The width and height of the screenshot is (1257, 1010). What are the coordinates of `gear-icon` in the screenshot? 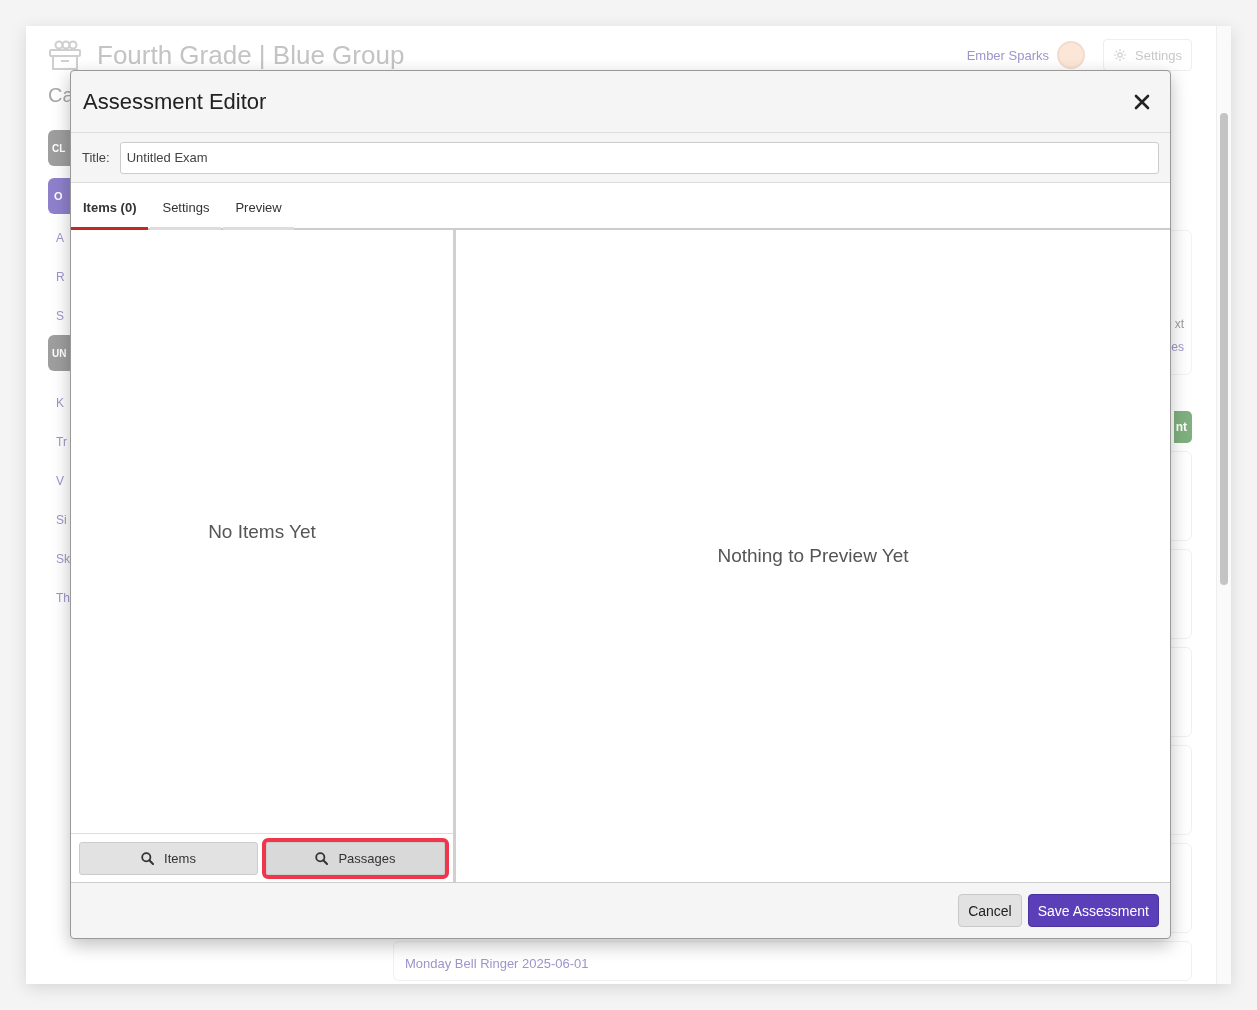 It's located at (1120, 55).